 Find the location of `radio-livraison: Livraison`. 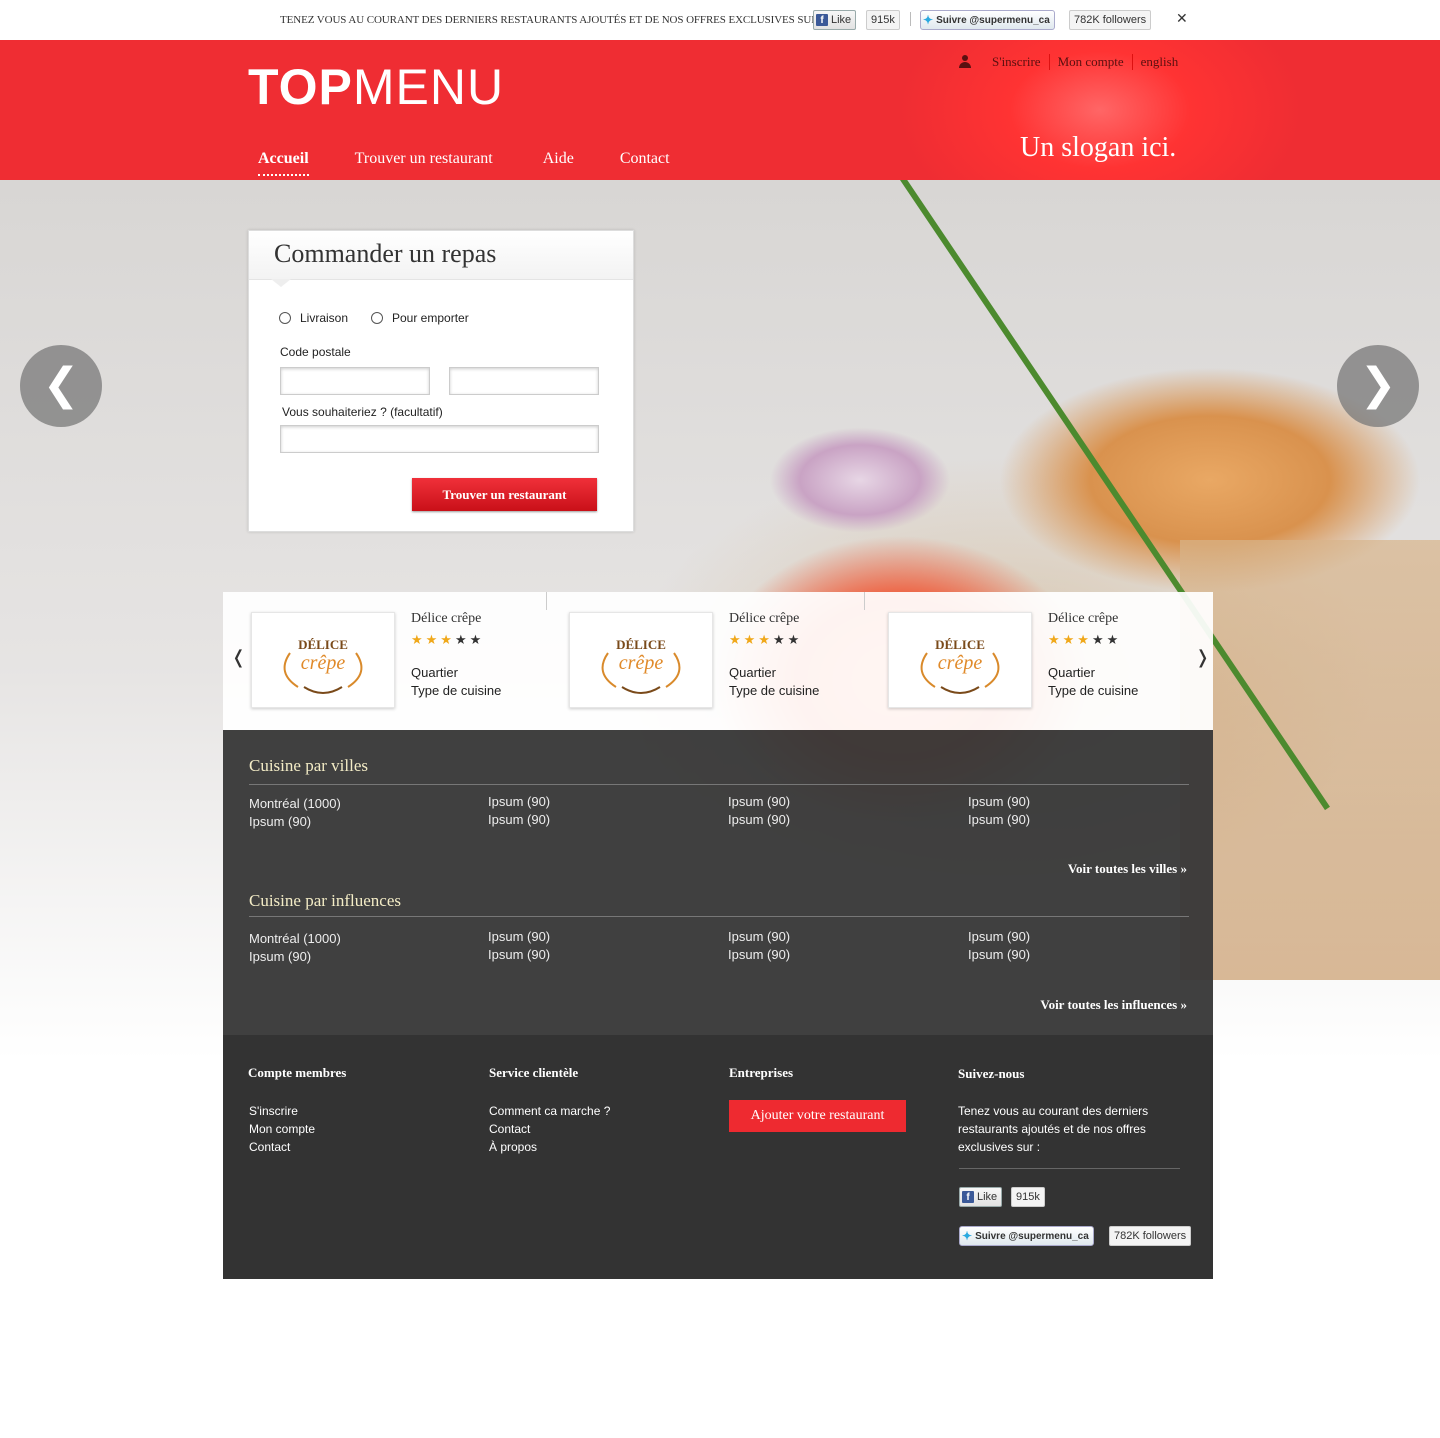

radio-livraison: Livraison is located at coordinates (313, 318).